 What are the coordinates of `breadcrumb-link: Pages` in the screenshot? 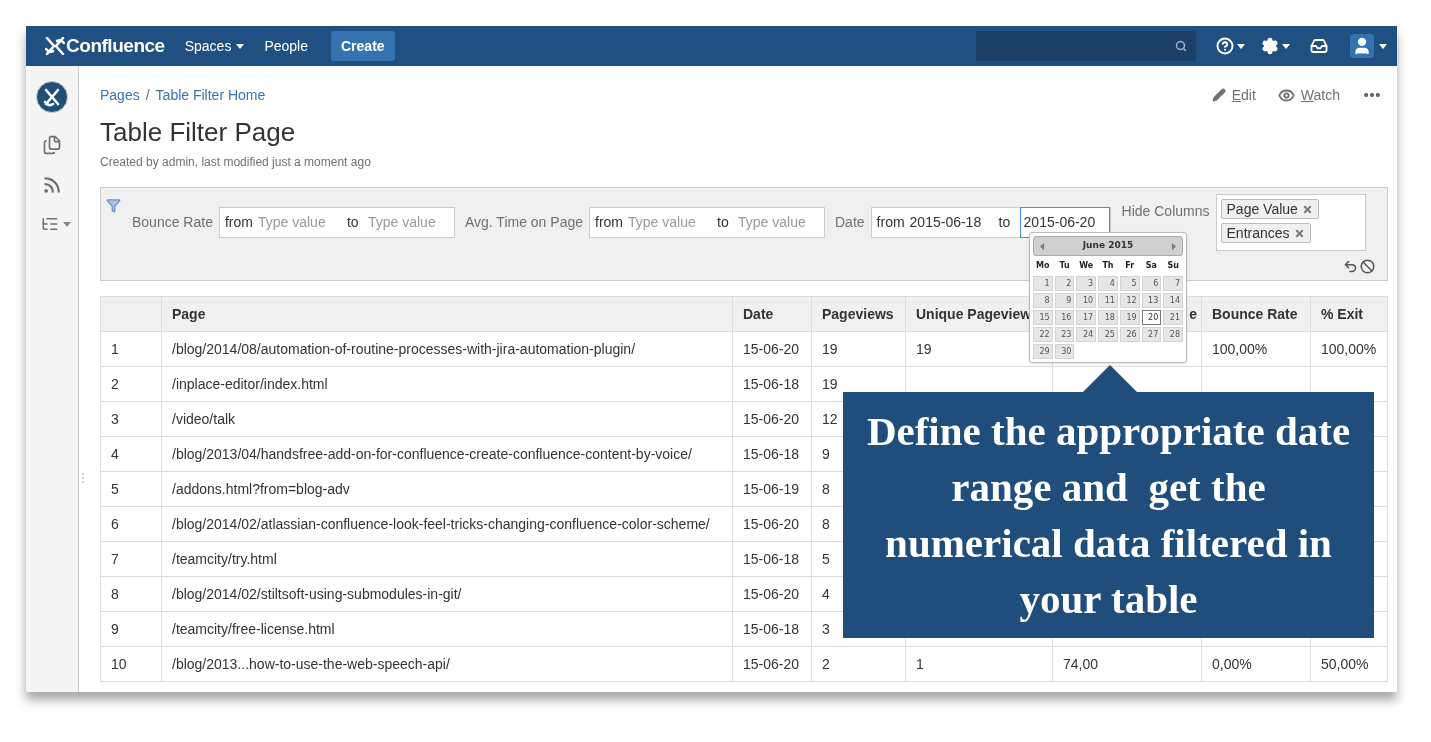 It's located at (120, 95).